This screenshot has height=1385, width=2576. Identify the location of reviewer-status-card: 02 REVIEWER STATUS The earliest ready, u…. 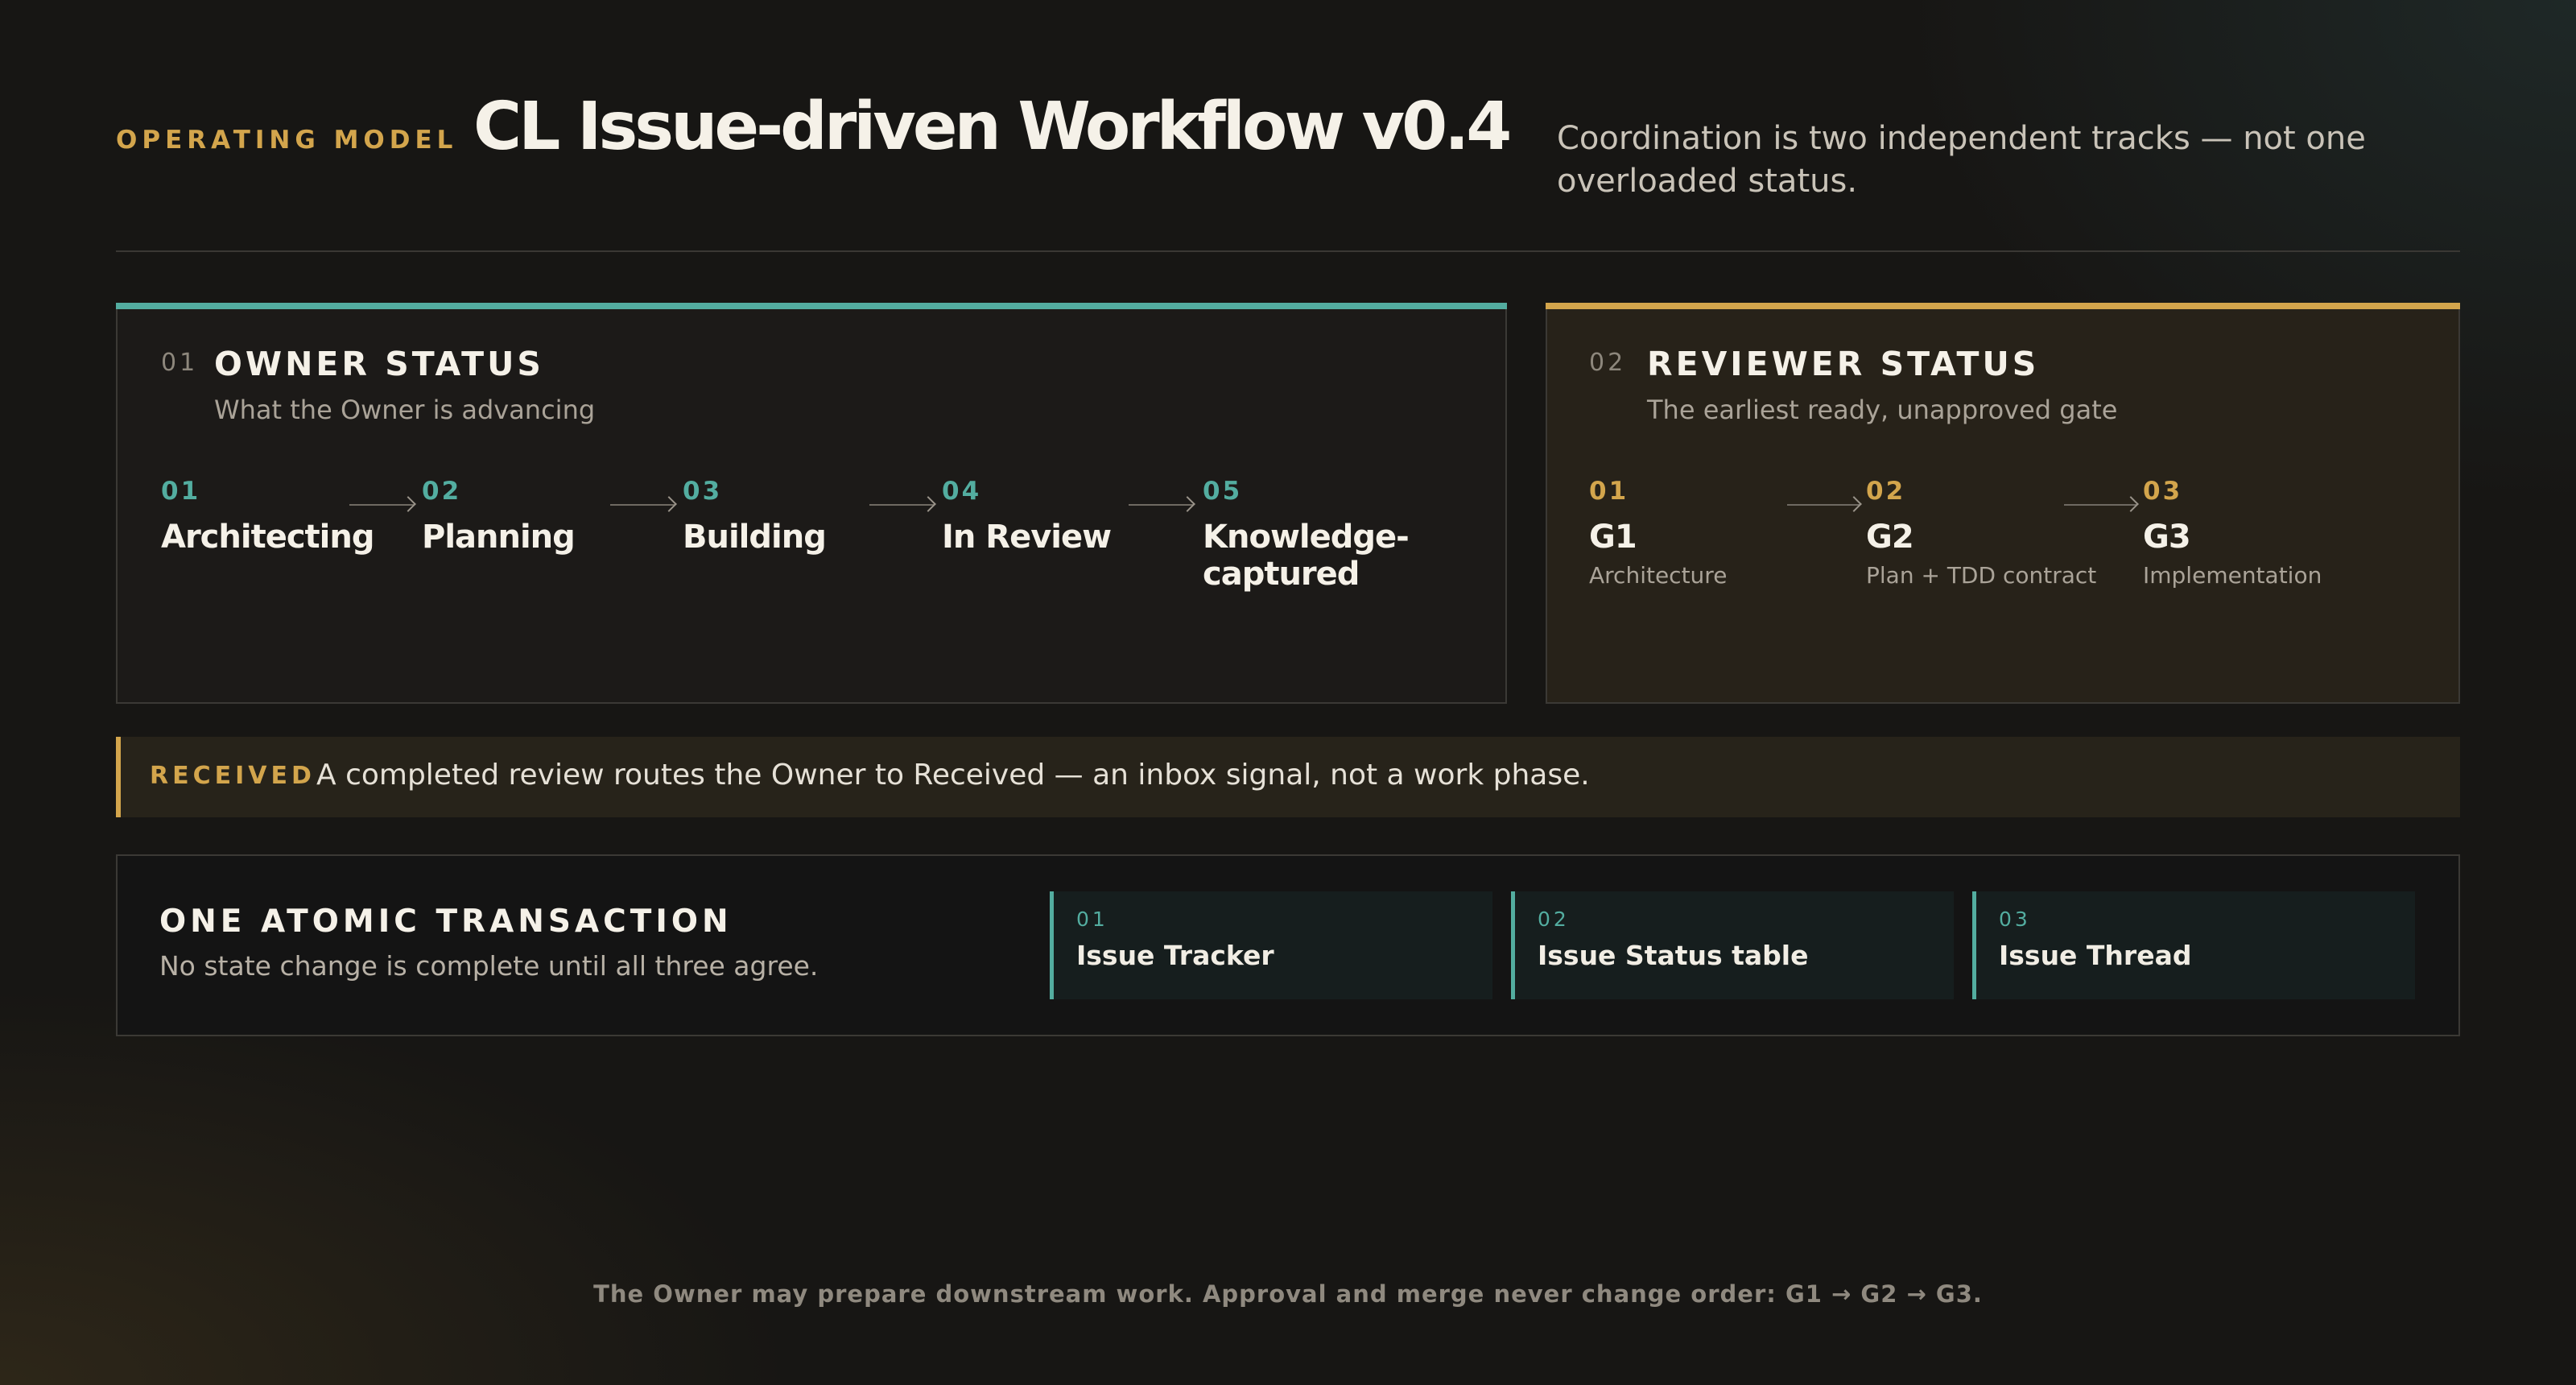
(2003, 504).